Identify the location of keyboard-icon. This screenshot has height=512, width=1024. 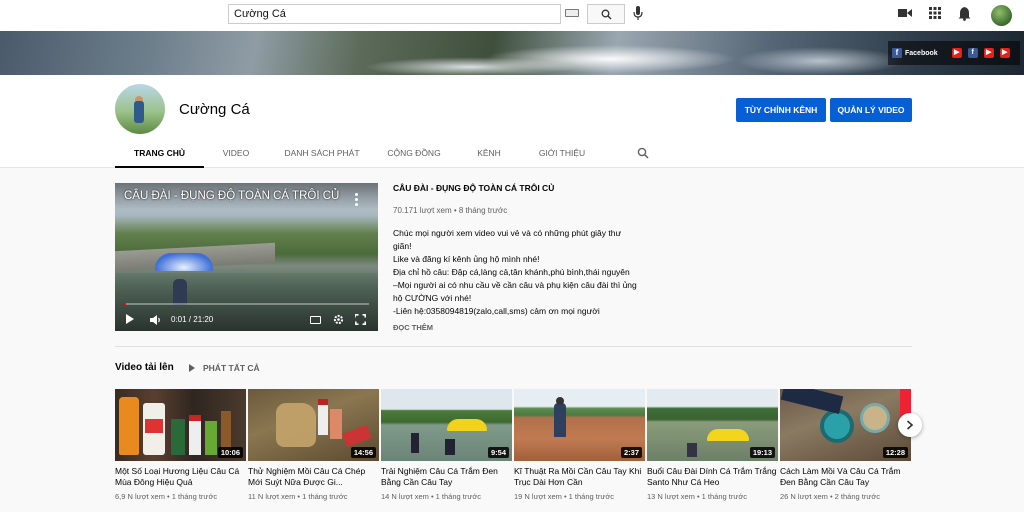
(572, 13).